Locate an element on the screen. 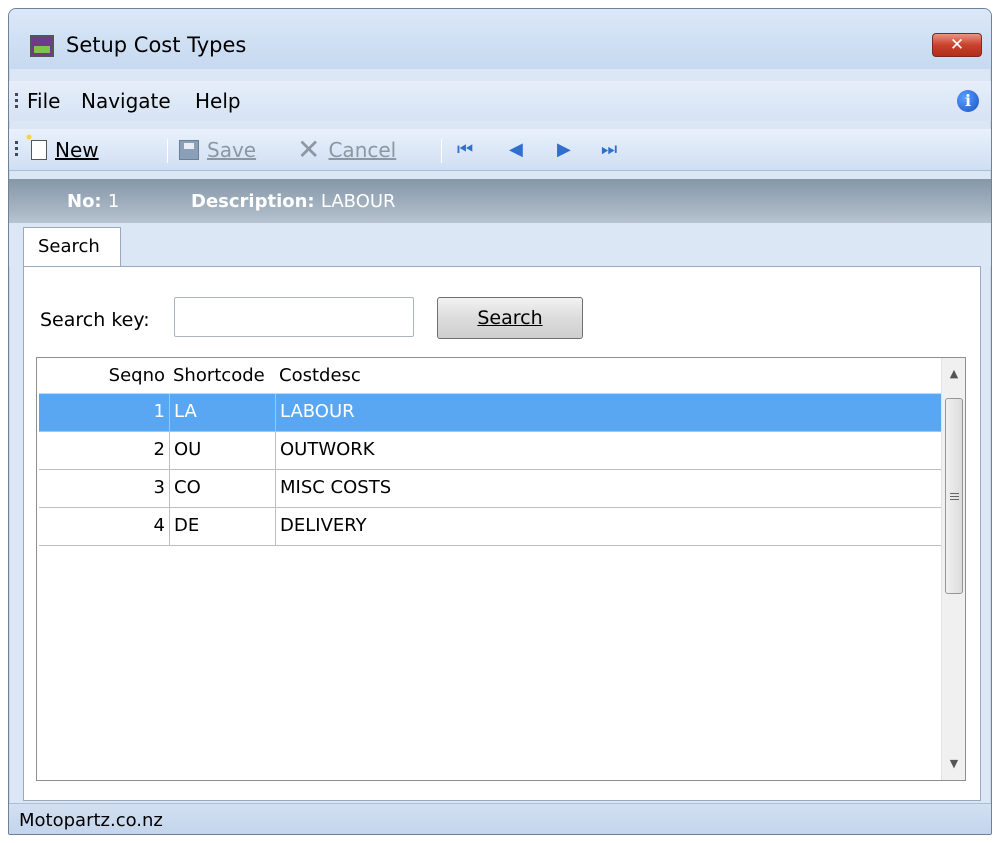 This screenshot has height=843, width=1000. record-no-value: 1 is located at coordinates (113, 201).